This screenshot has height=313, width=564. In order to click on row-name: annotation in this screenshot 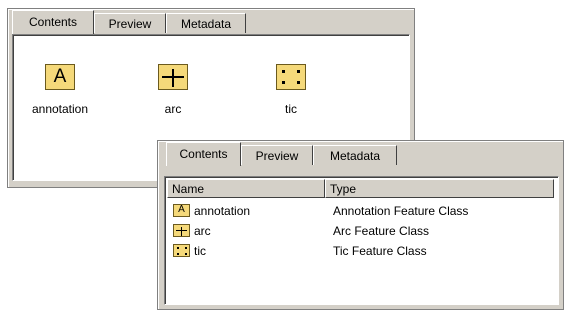, I will do `click(222, 211)`.